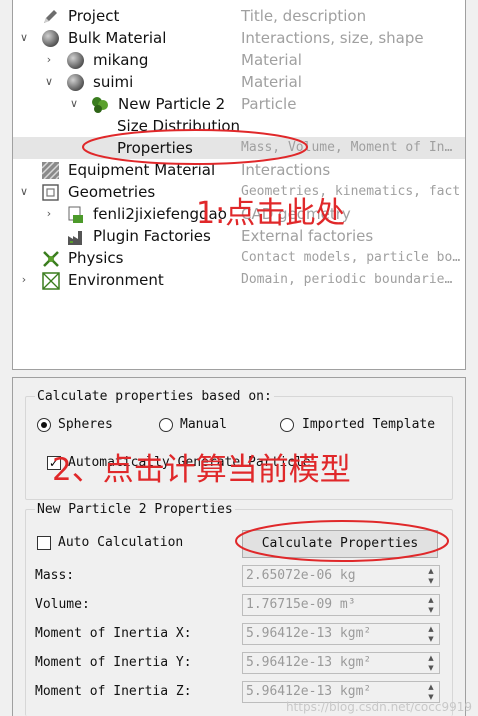  What do you see at coordinates (378, 707) in the screenshot?
I see `watermark: https://blog.csdn.net/cocc9919` at bounding box center [378, 707].